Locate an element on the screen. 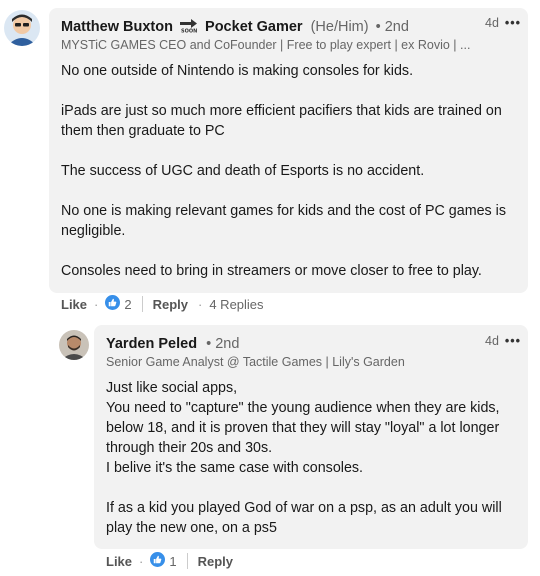 The width and height of the screenshot is (540, 576). comment-connection-degree: • 2nd is located at coordinates (392, 27).